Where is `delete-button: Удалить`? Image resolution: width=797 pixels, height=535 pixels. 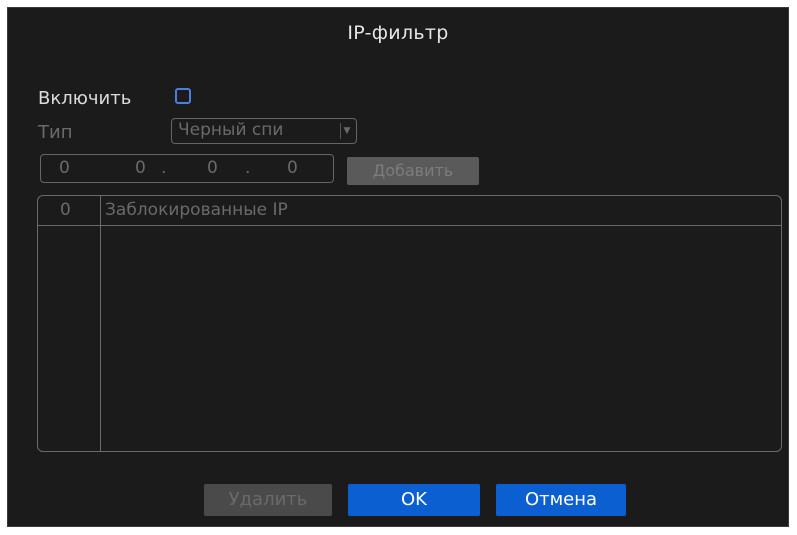
delete-button: Удалить is located at coordinates (268, 500).